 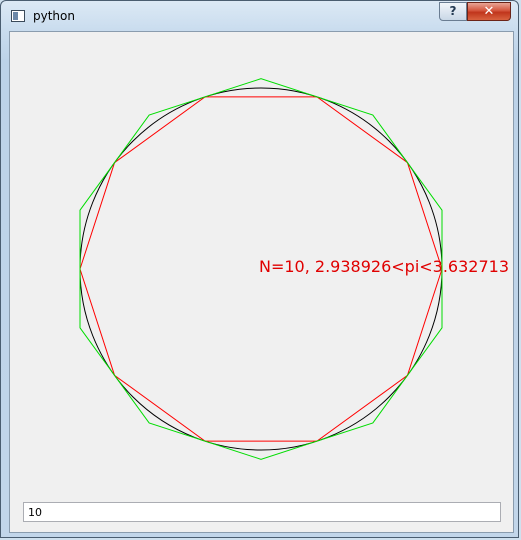 I want to click on pi-estimate-label: N=10, 2.938926<pi<3.632713, so click(x=384, y=266).